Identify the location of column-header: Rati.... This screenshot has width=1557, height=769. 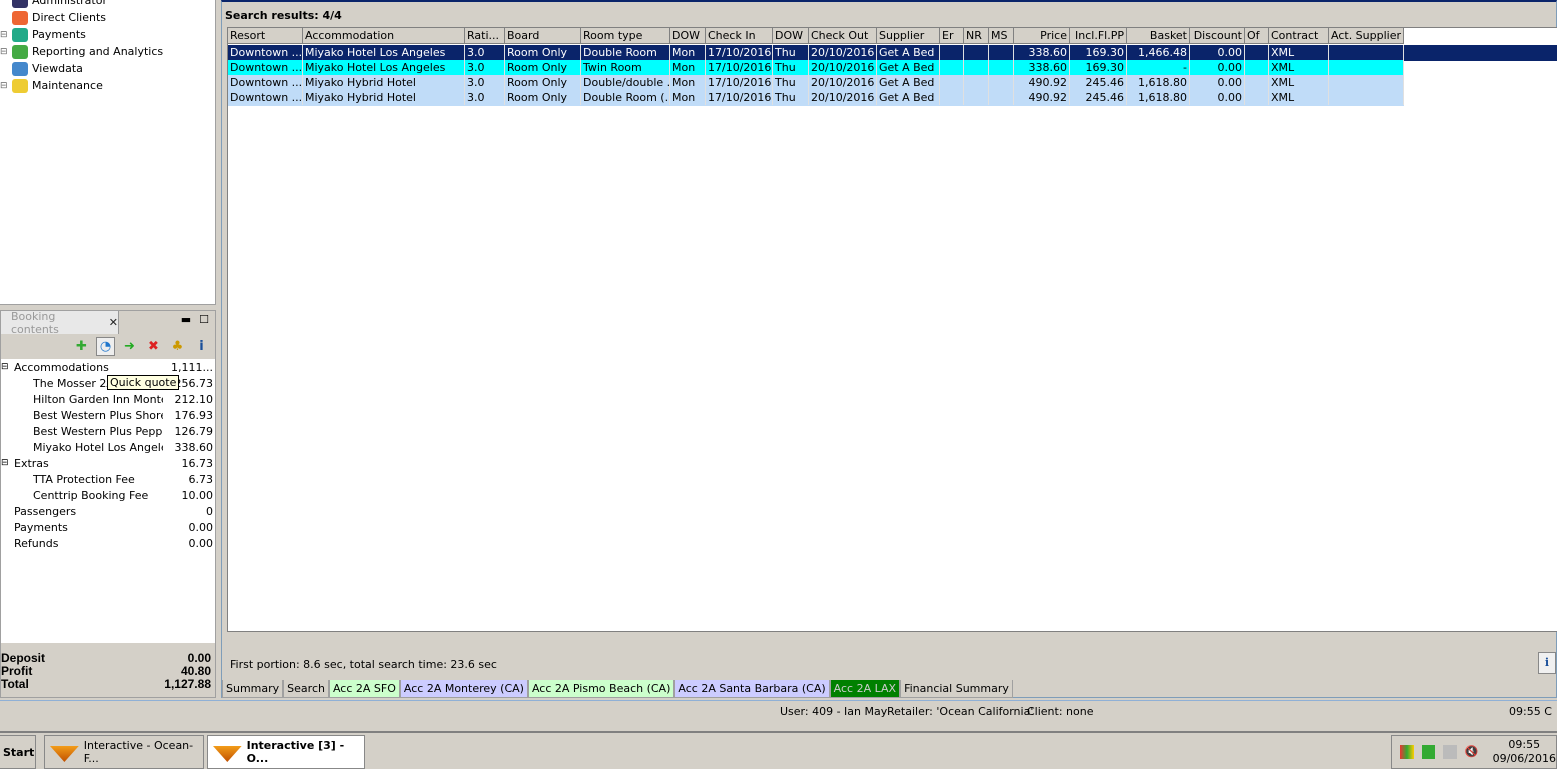
(485, 36).